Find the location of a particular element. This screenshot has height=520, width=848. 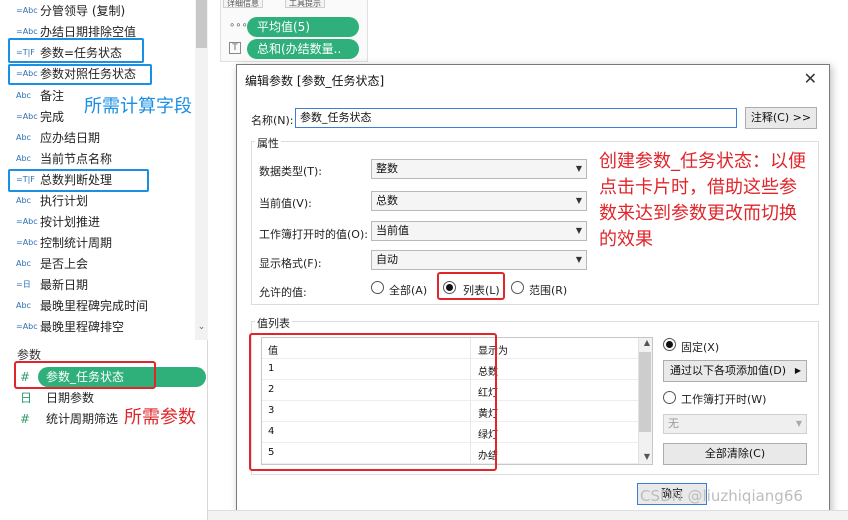

field-label: 备注 is located at coordinates (52, 96).